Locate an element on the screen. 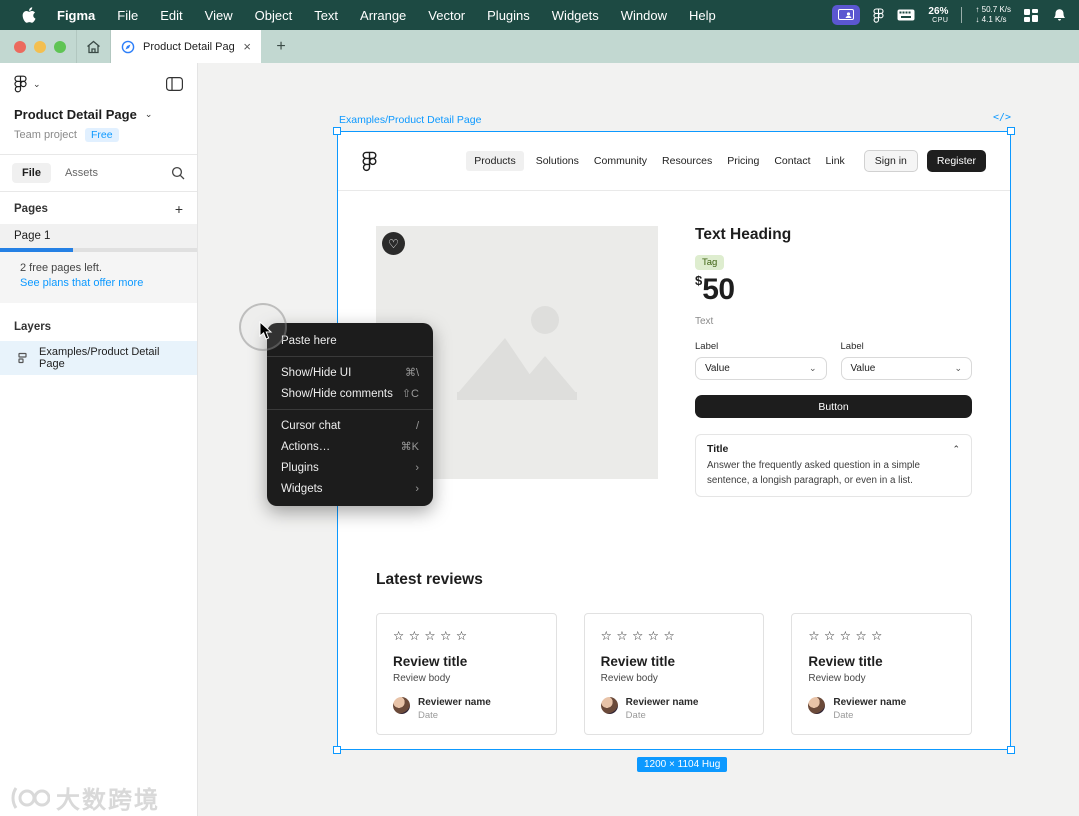 The image size is (1079, 816). add-page-button: + is located at coordinates (179, 209).